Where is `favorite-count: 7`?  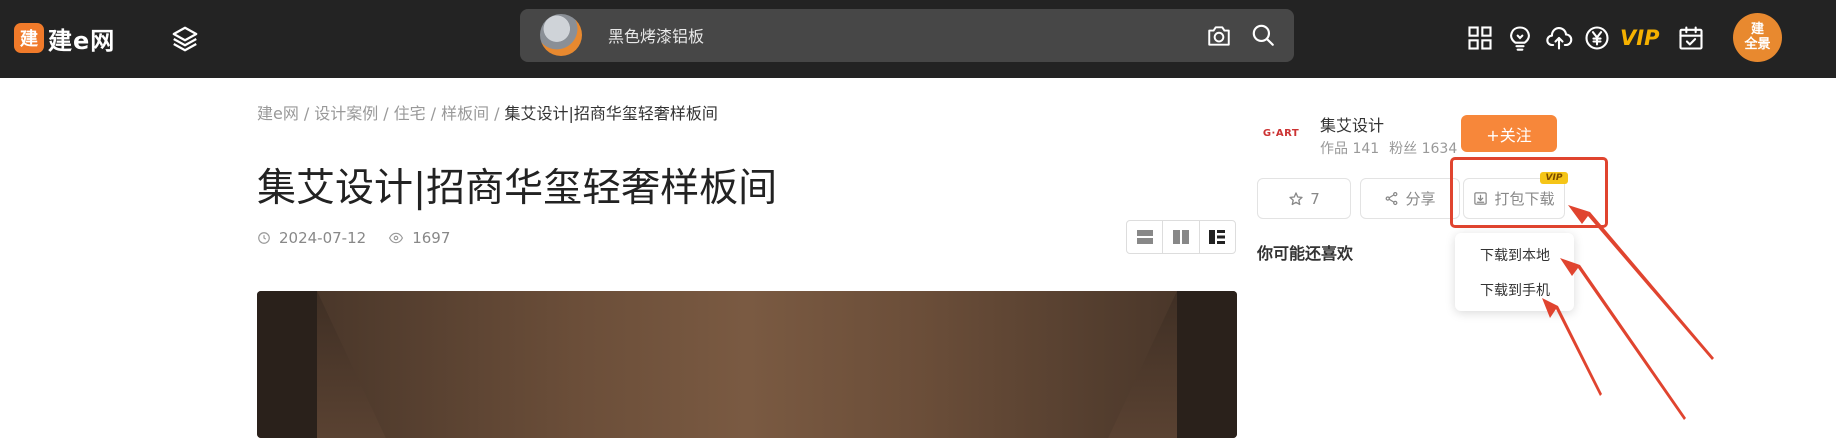
favorite-count: 7 is located at coordinates (1315, 198).